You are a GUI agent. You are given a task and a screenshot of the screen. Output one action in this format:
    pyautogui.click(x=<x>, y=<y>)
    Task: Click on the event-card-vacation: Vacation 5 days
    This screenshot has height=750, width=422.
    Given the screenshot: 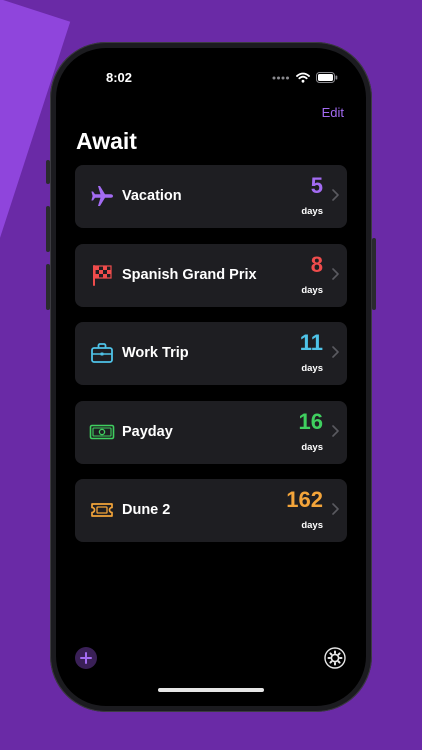 What is the action you would take?
    pyautogui.click(x=211, y=196)
    